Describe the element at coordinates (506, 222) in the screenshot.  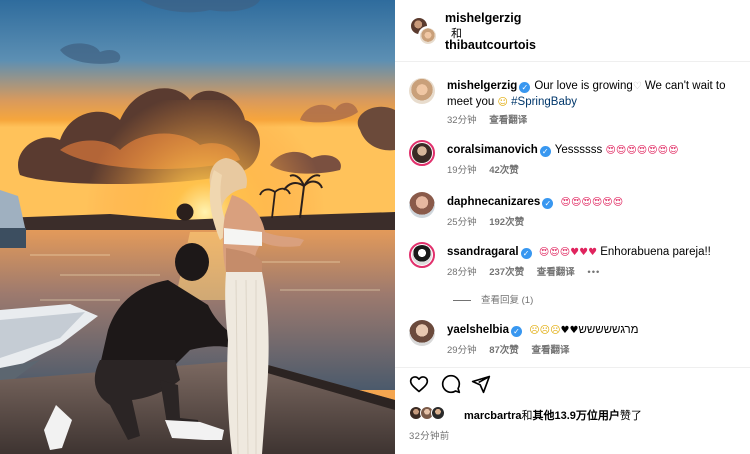
I see `comment-likes: 192次赞` at that location.